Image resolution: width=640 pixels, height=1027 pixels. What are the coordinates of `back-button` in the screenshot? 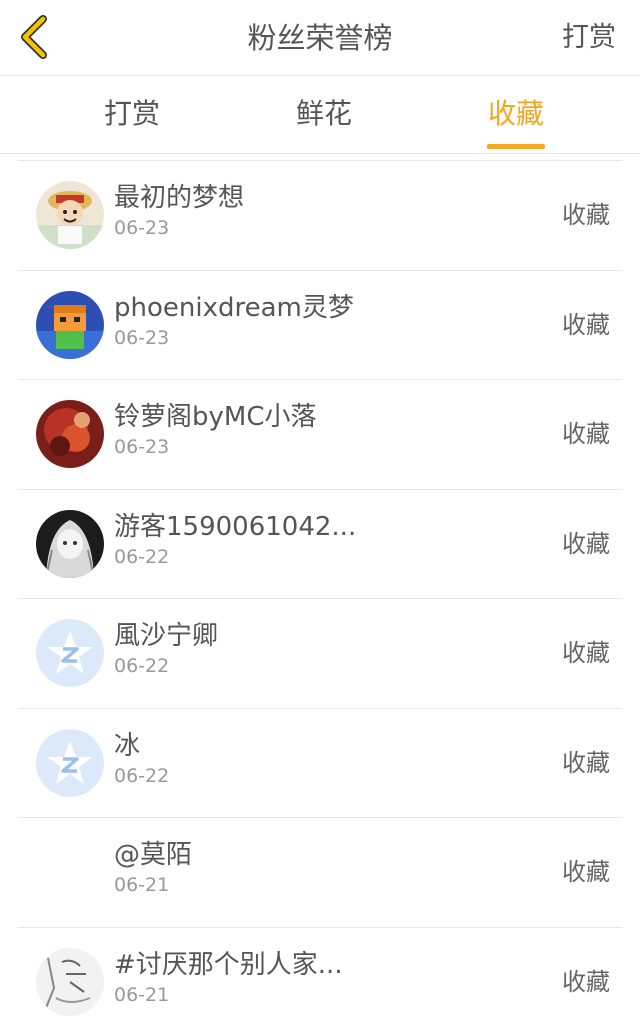 It's located at (34, 37).